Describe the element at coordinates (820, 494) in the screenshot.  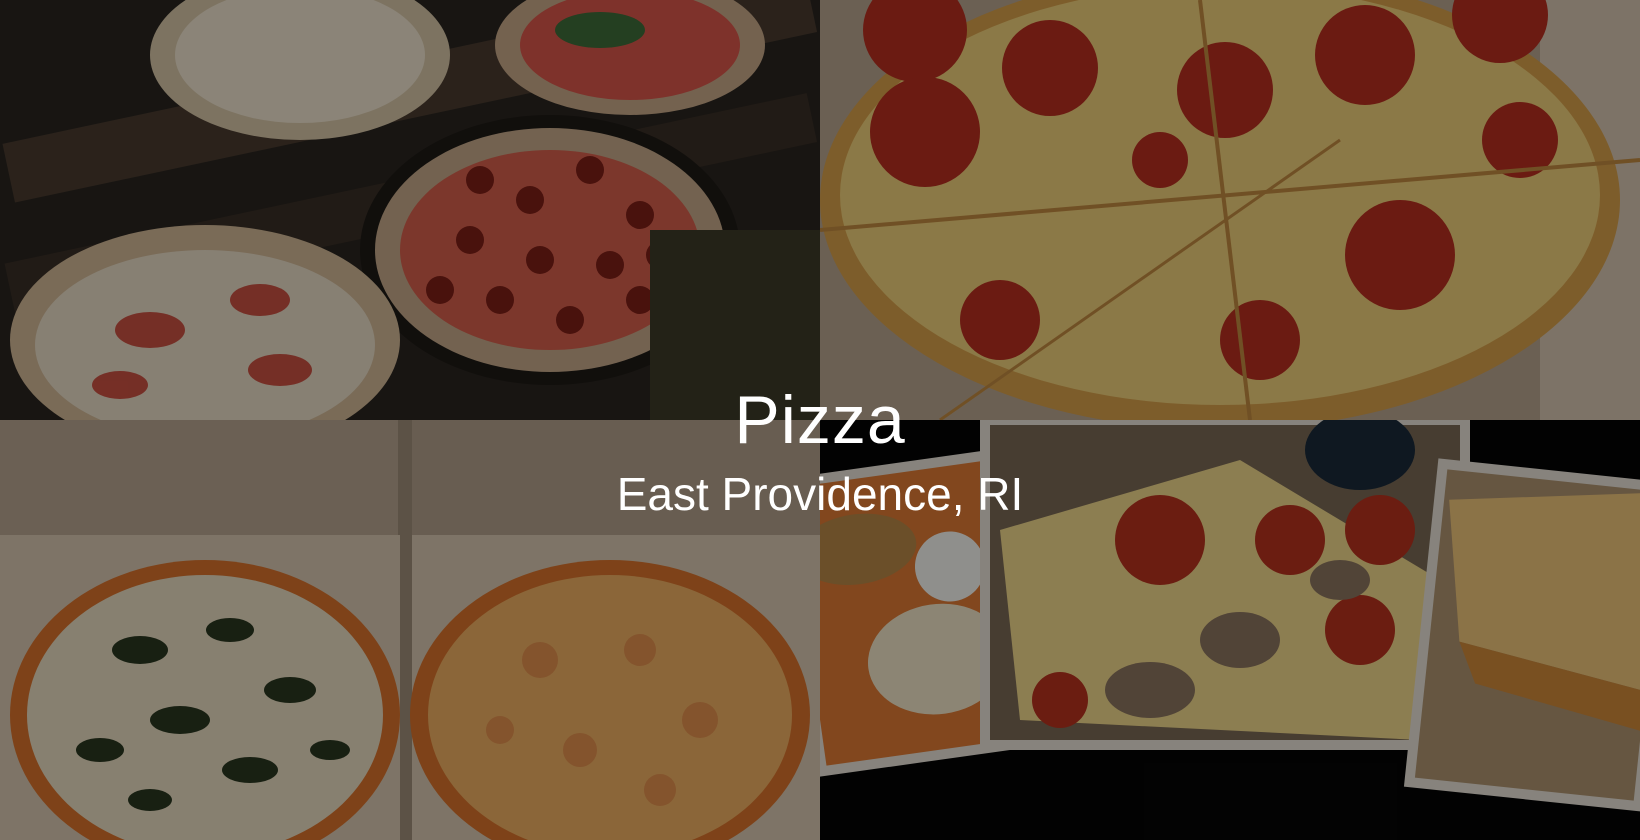
I see `location-subtitle: East Providence, RI` at that location.